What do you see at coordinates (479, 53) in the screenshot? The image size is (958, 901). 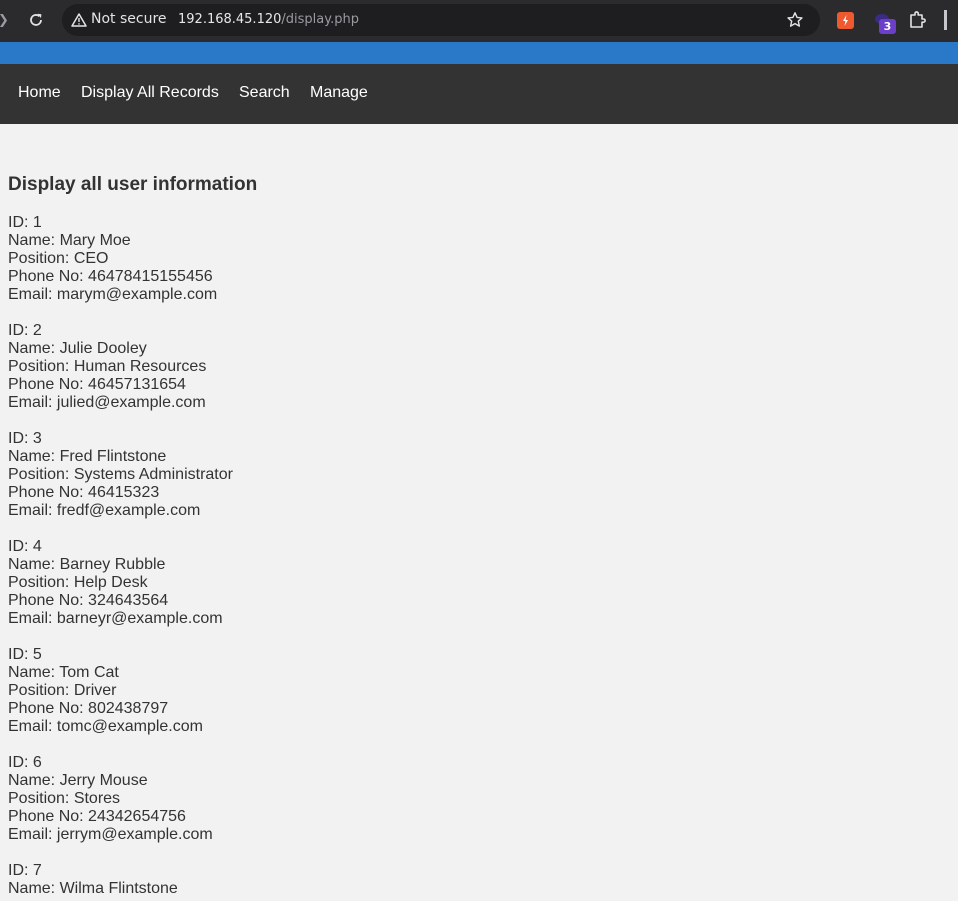 I see `header-strip` at bounding box center [479, 53].